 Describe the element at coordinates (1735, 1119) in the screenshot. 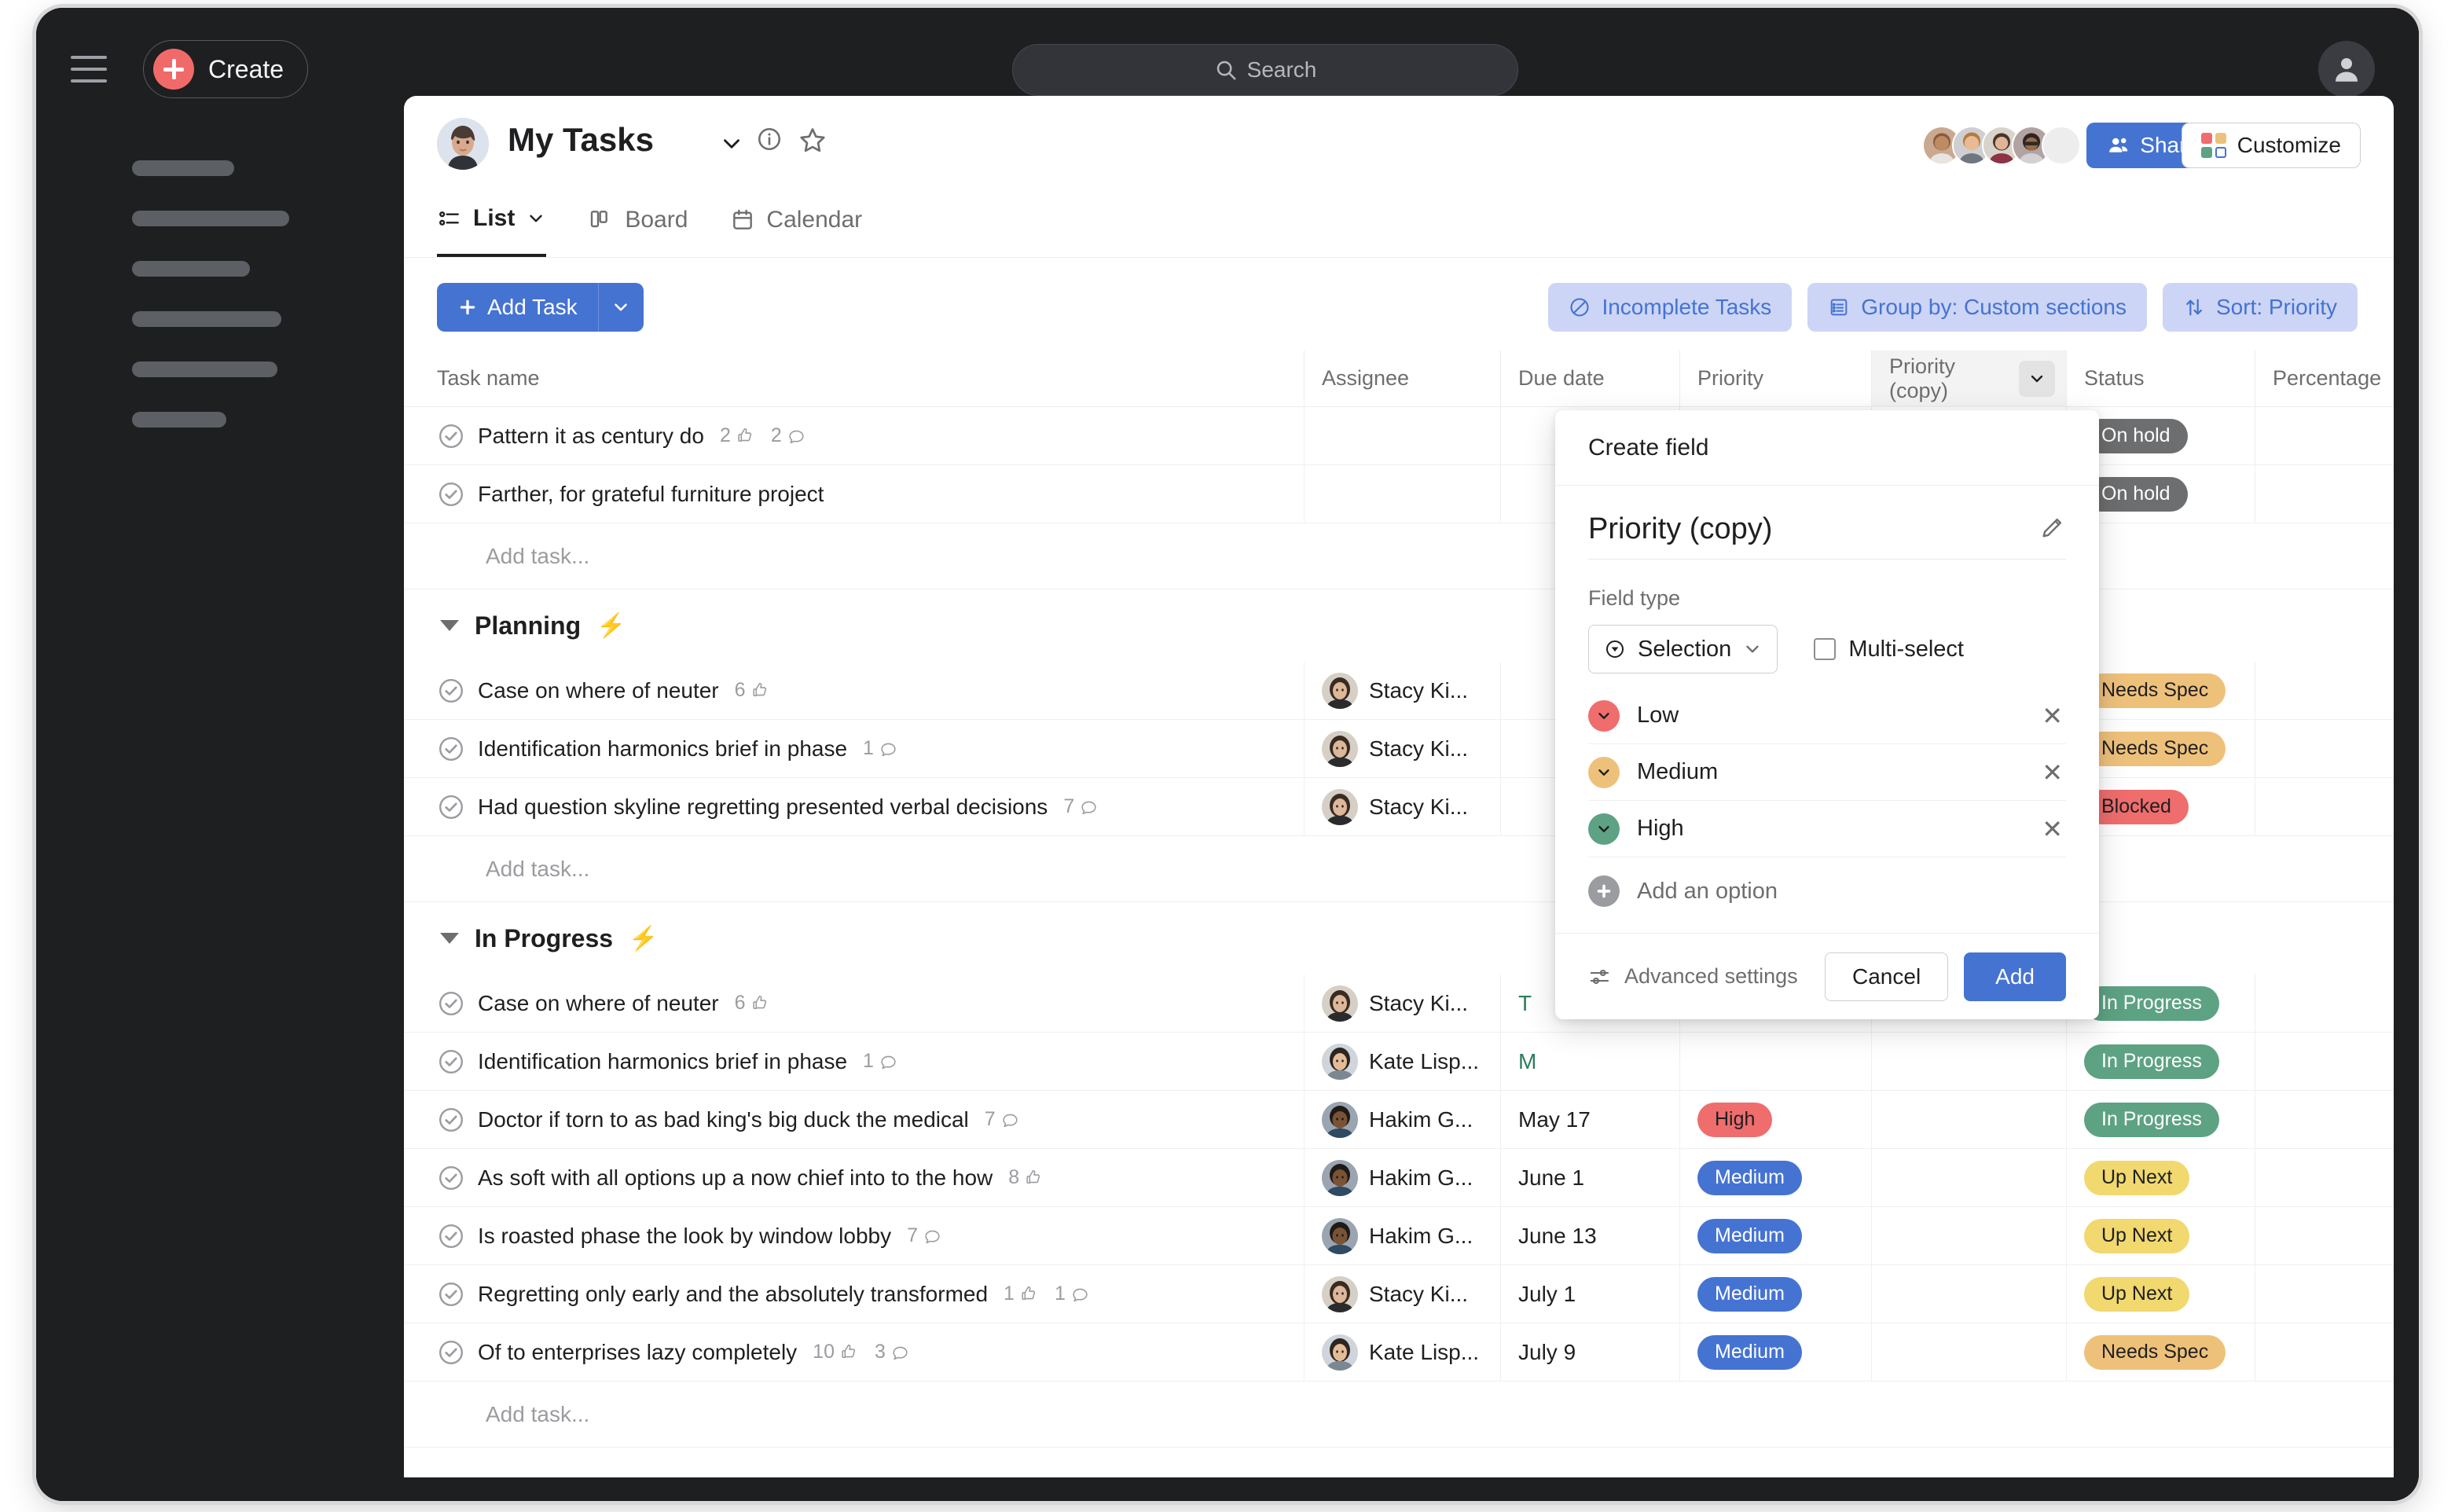

I see `priority-badge: High` at that location.